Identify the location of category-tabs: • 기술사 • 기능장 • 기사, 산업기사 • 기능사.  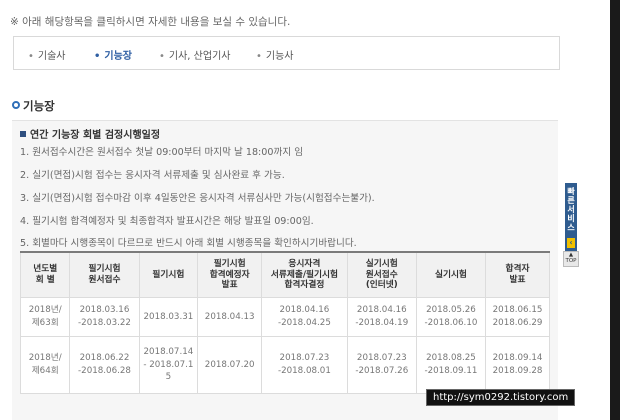
(286, 53).